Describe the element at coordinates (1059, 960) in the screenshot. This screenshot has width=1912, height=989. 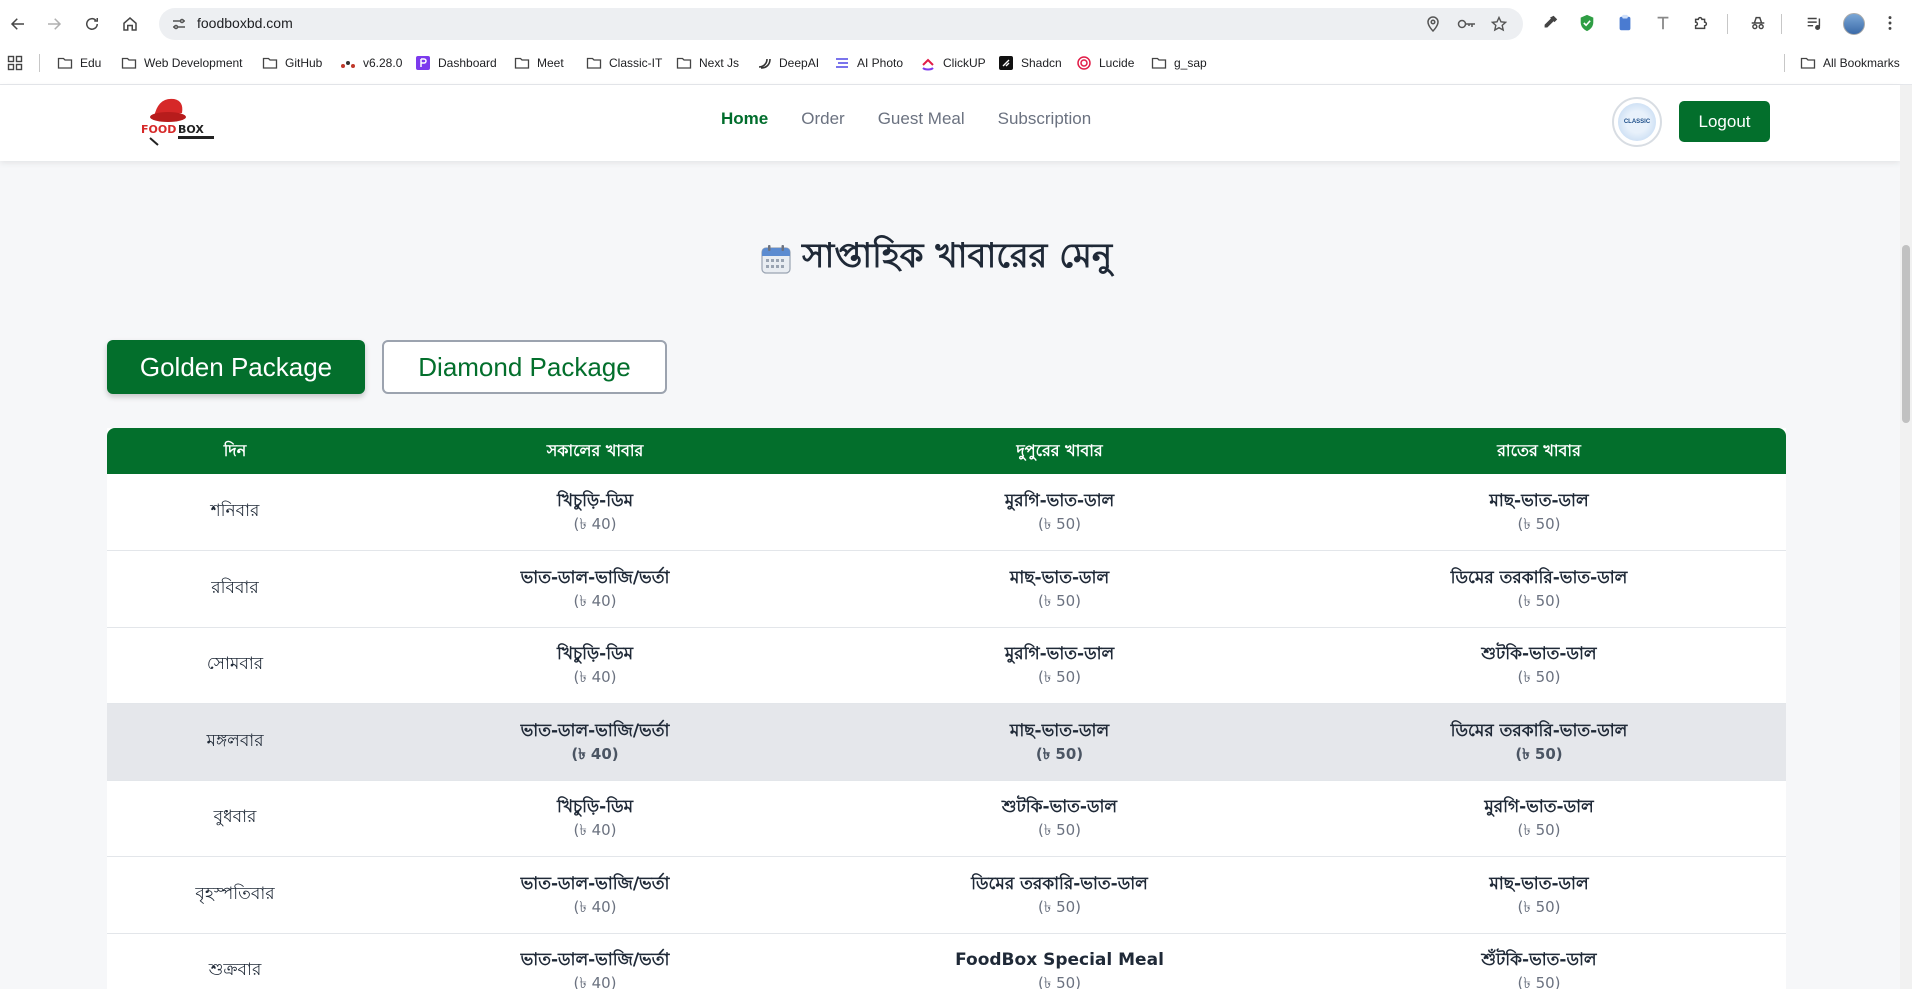
I see `meal-name: FoodBox Special Meal` at that location.